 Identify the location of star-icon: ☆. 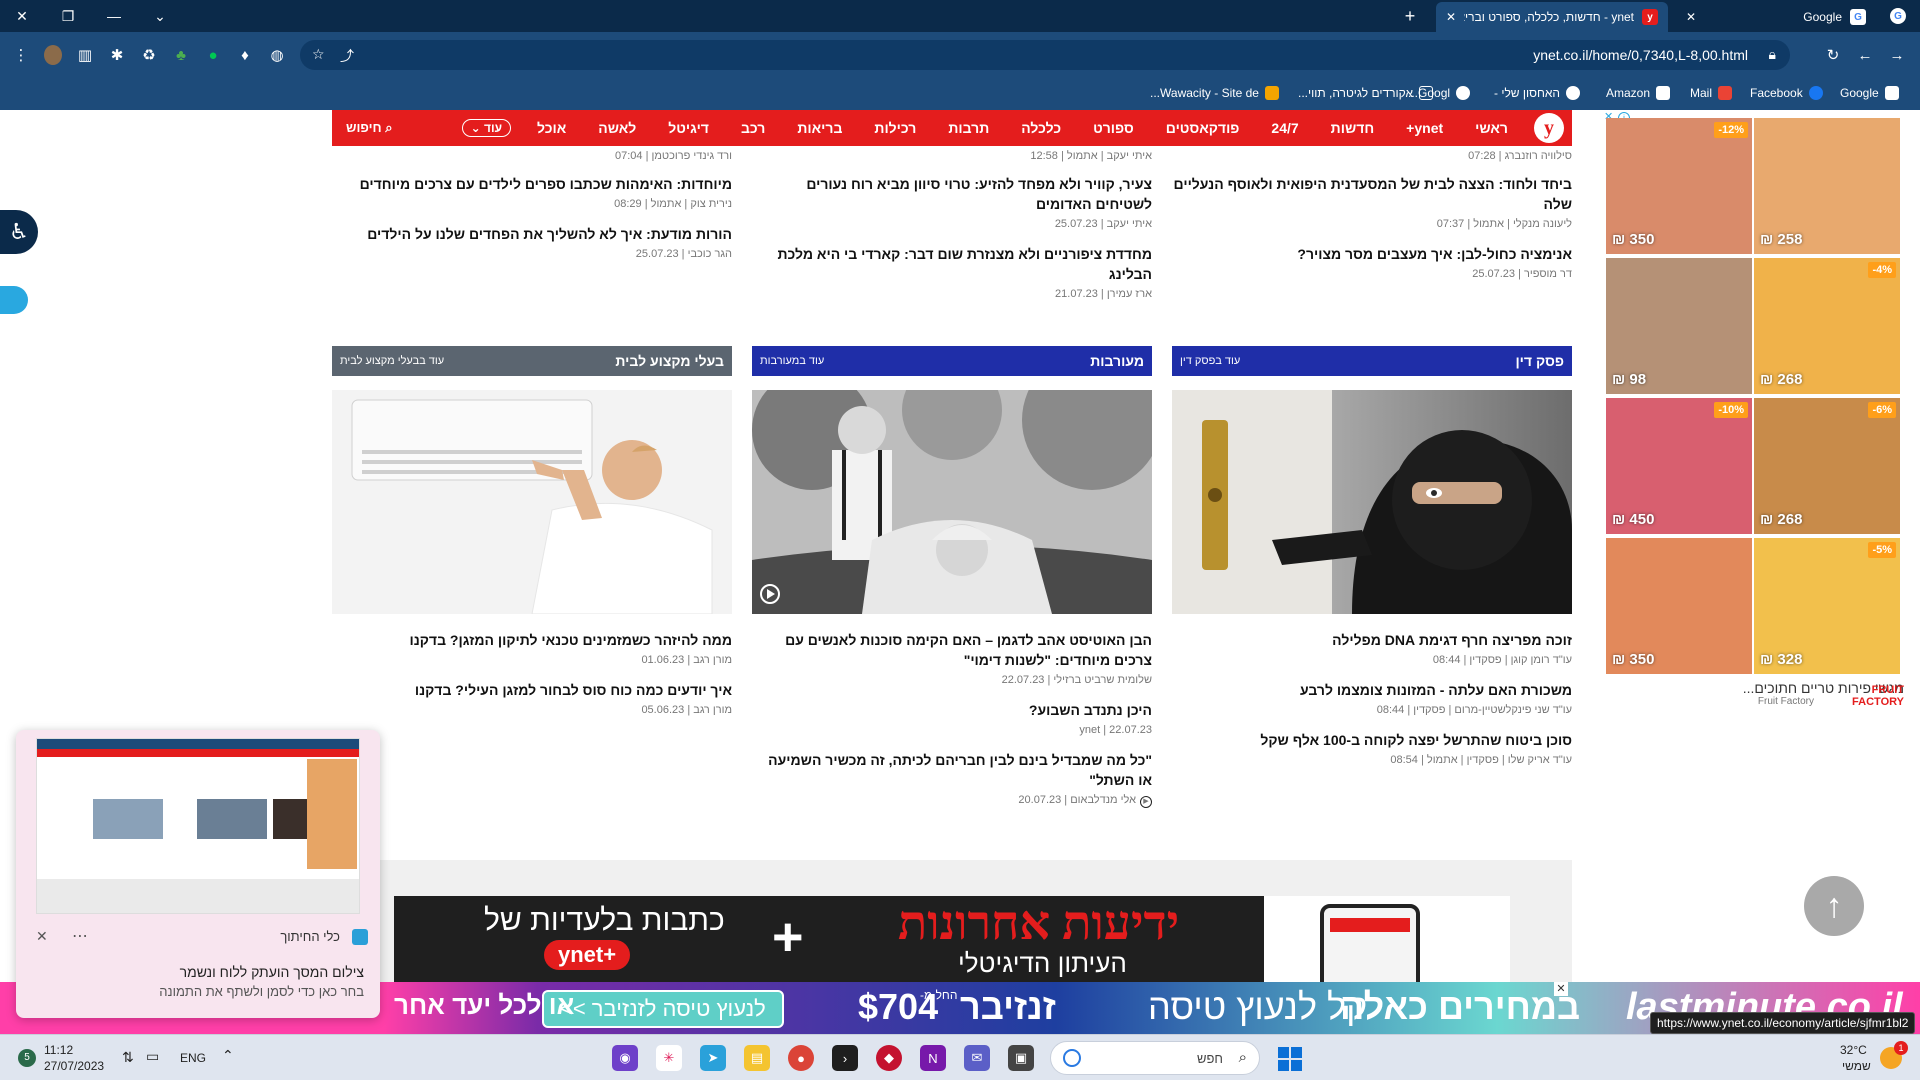
(318, 54).